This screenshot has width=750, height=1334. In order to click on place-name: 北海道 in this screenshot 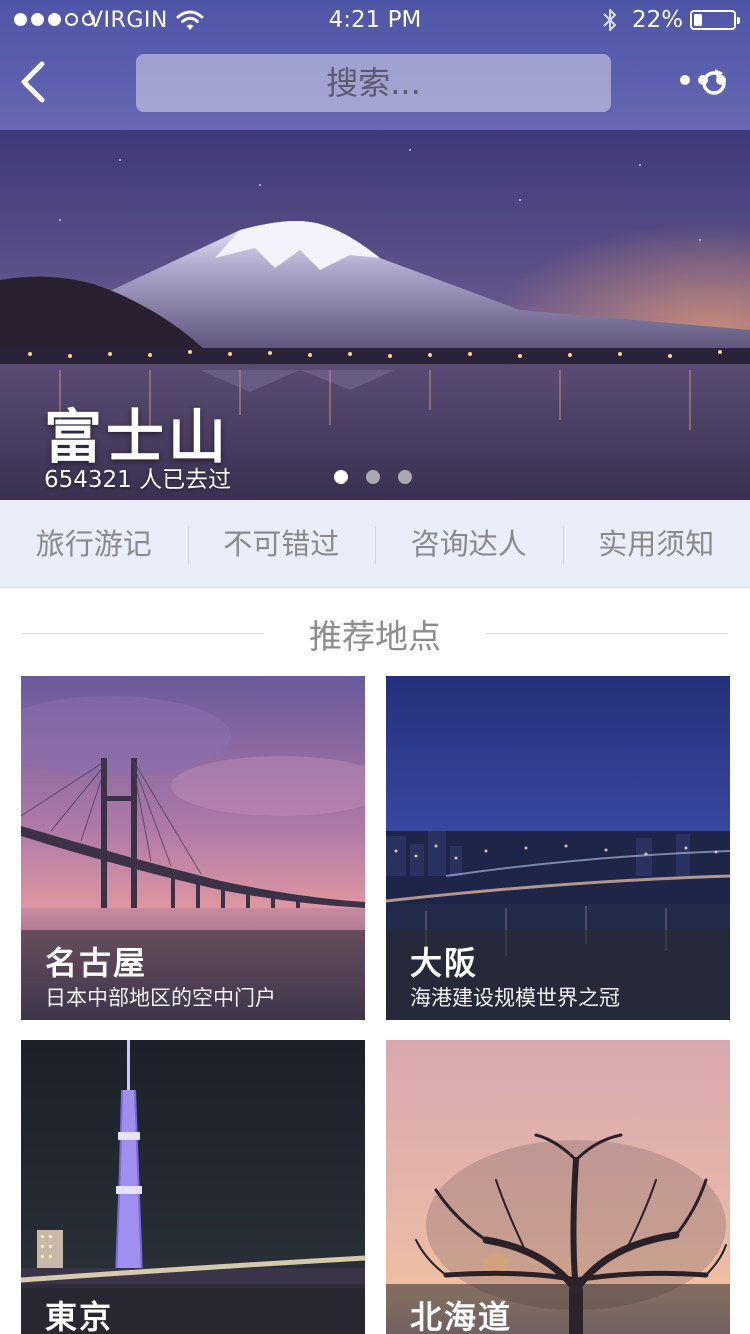, I will do `click(461, 1316)`.